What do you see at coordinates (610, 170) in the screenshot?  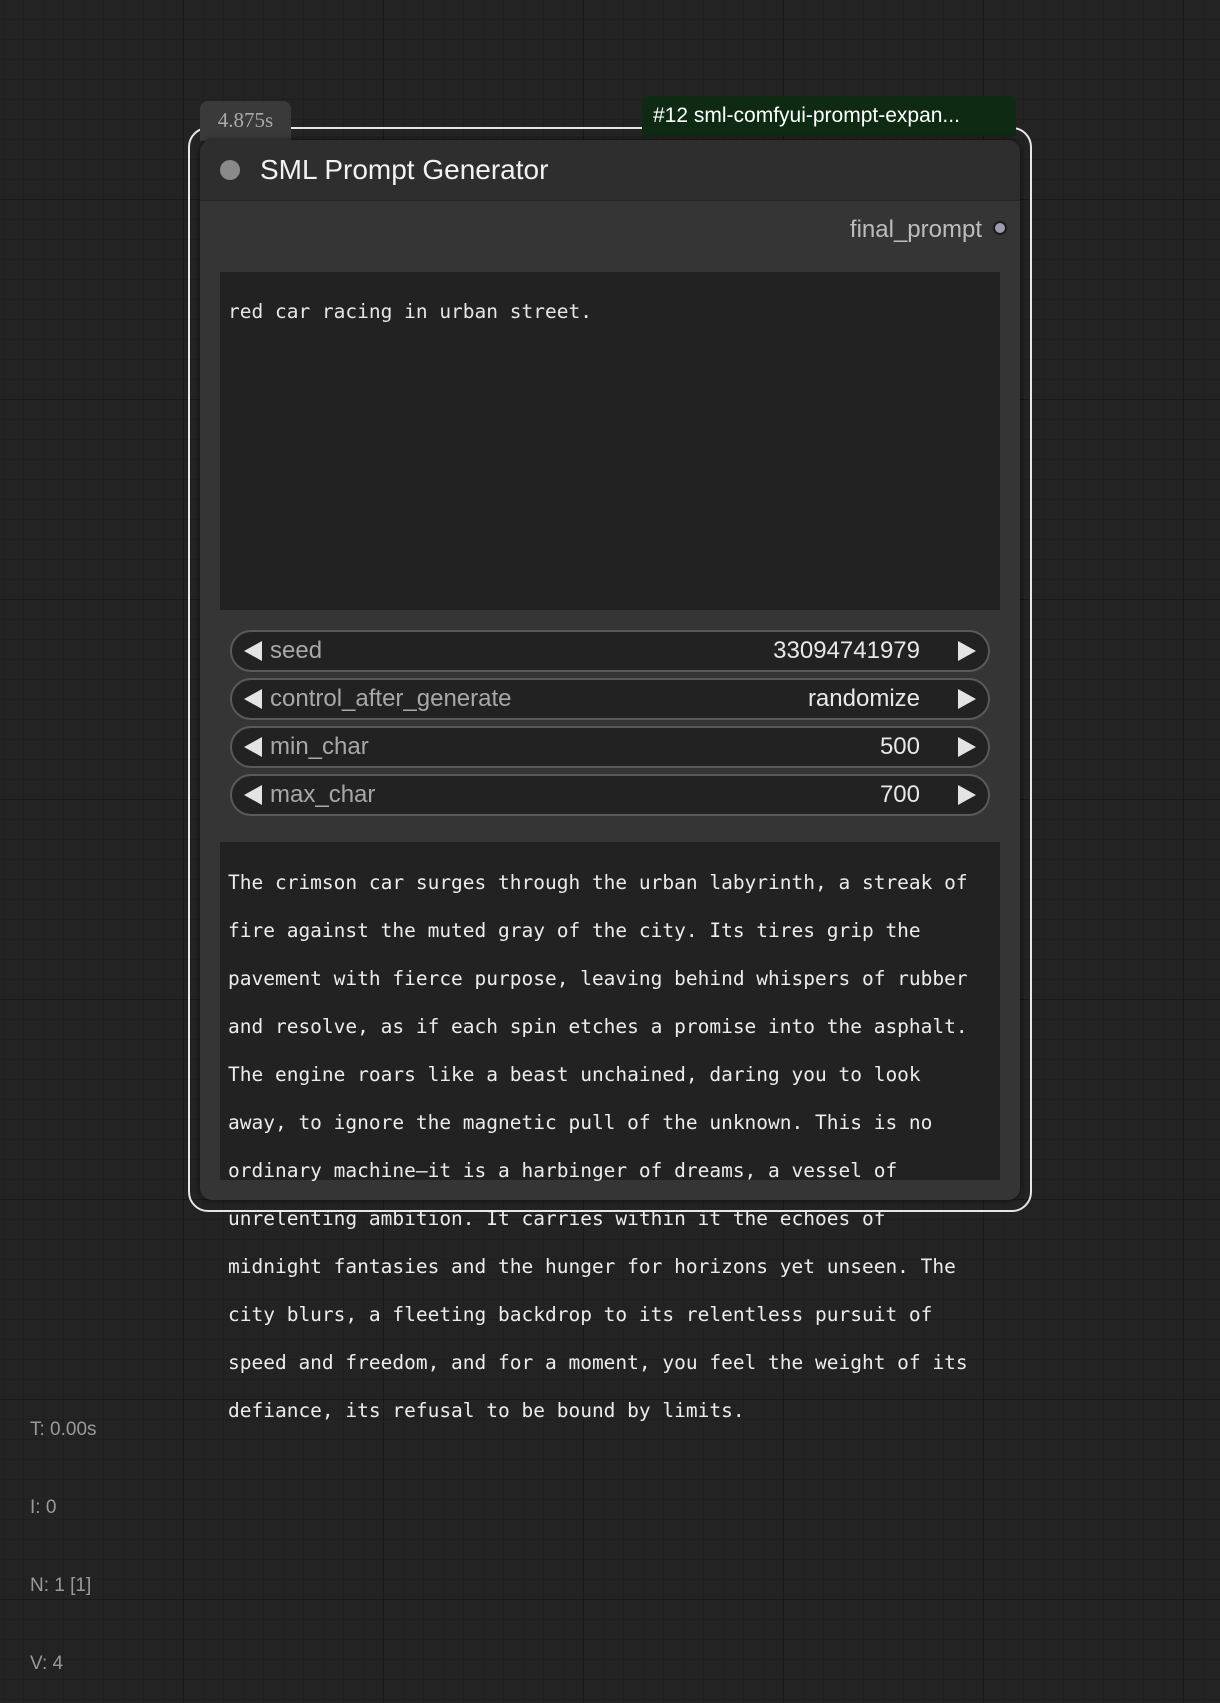 I see `node-header: SML Prompt Generator` at bounding box center [610, 170].